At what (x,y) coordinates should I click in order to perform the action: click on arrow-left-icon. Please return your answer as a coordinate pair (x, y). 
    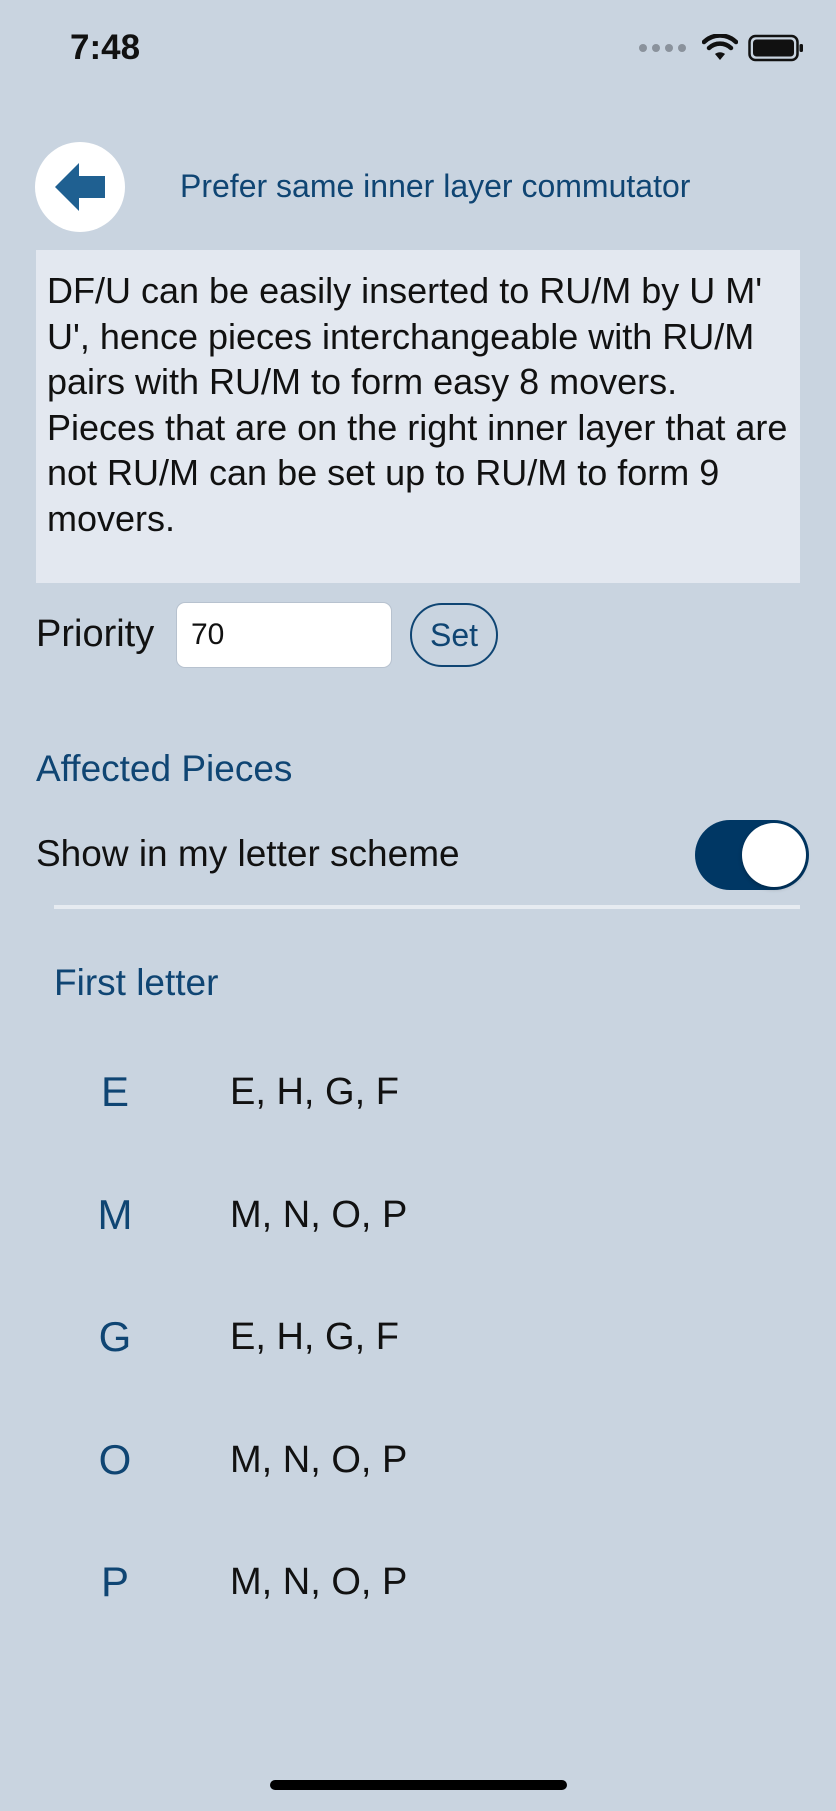
    Looking at the image, I should click on (80, 187).